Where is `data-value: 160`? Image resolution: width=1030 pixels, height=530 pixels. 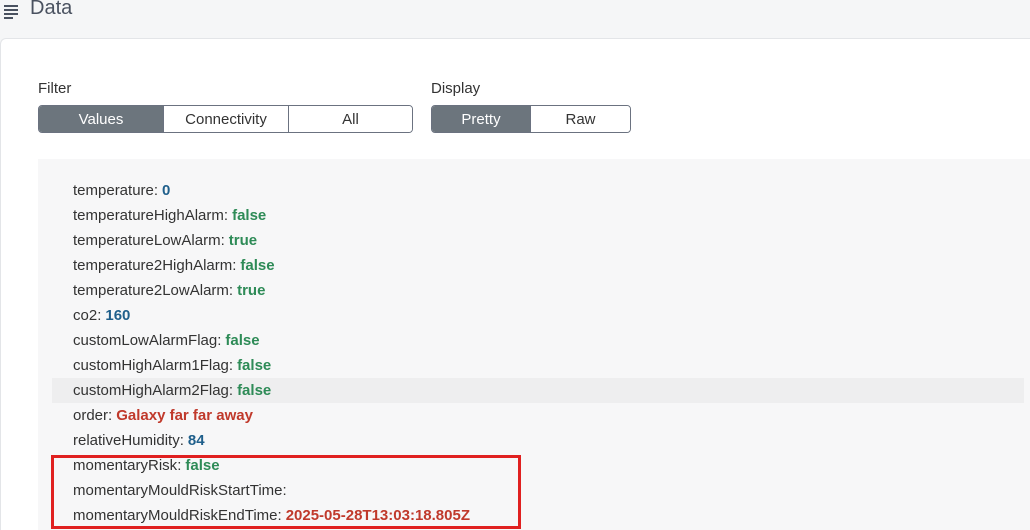 data-value: 160 is located at coordinates (118, 315).